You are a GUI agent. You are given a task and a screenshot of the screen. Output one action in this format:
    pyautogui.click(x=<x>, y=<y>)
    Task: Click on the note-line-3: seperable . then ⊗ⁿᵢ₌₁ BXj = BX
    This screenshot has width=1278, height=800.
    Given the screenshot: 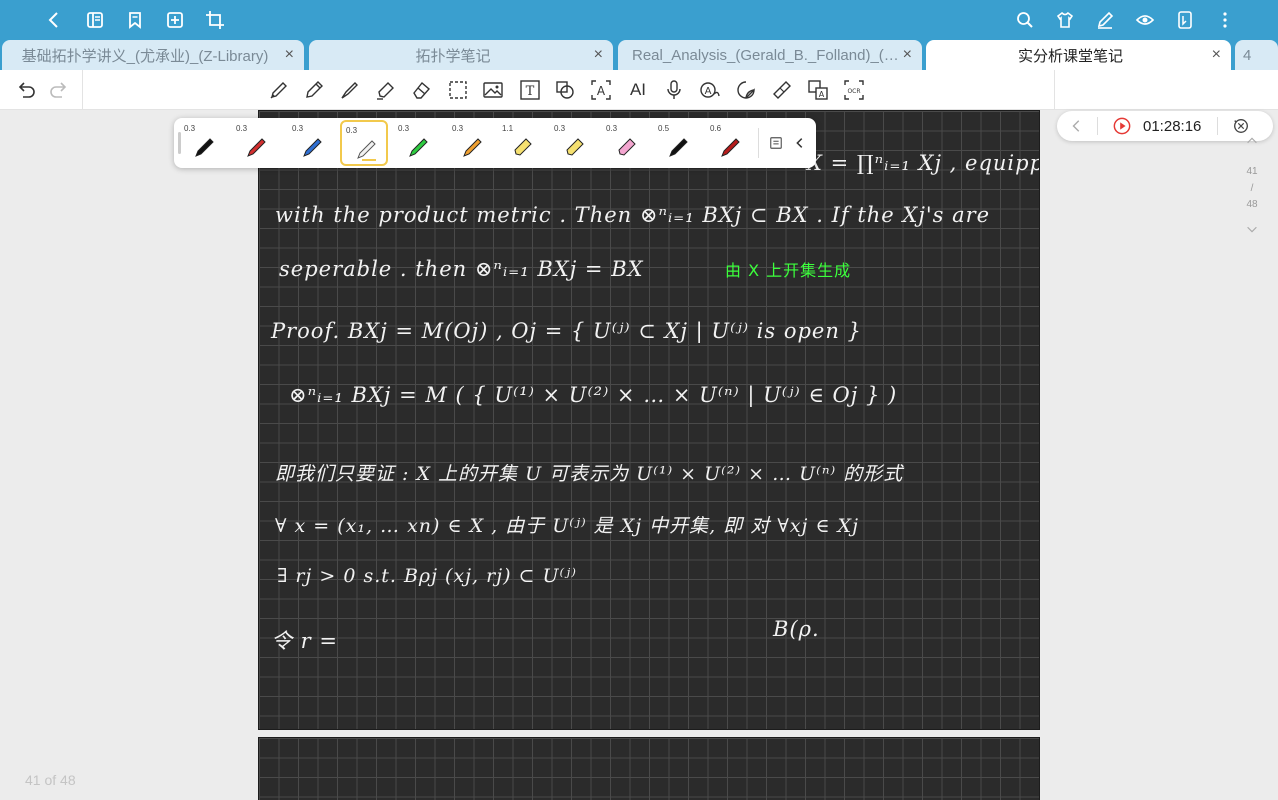 What is the action you would take?
    pyautogui.click(x=461, y=269)
    